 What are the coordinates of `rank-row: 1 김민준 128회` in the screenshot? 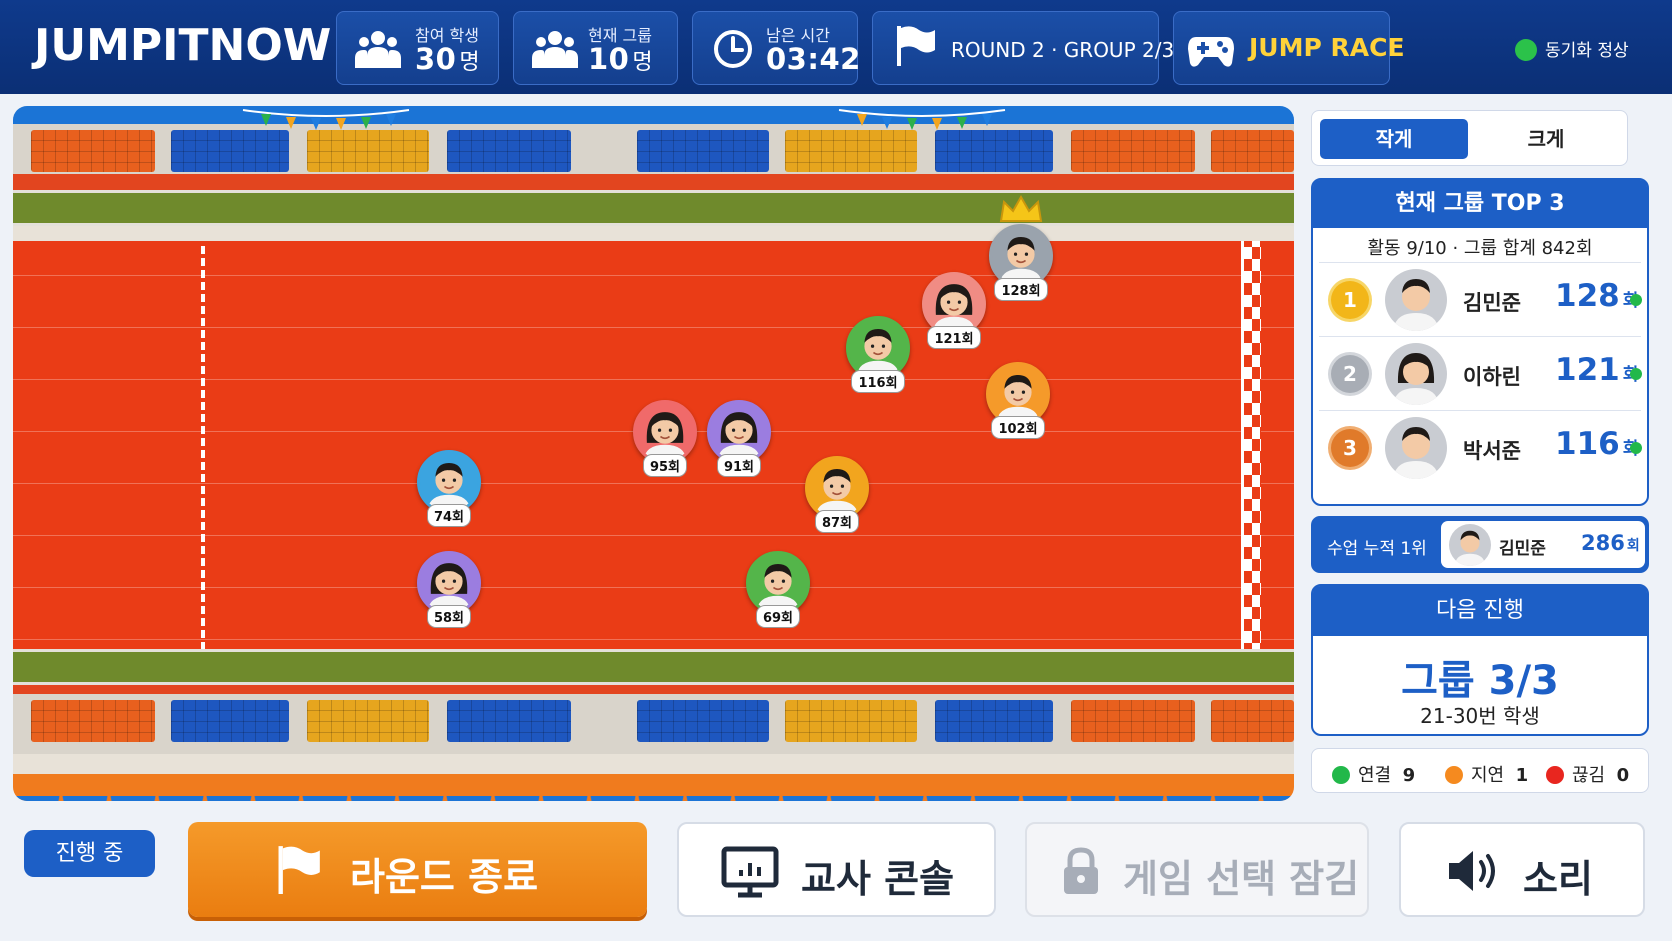 It's located at (1480, 299).